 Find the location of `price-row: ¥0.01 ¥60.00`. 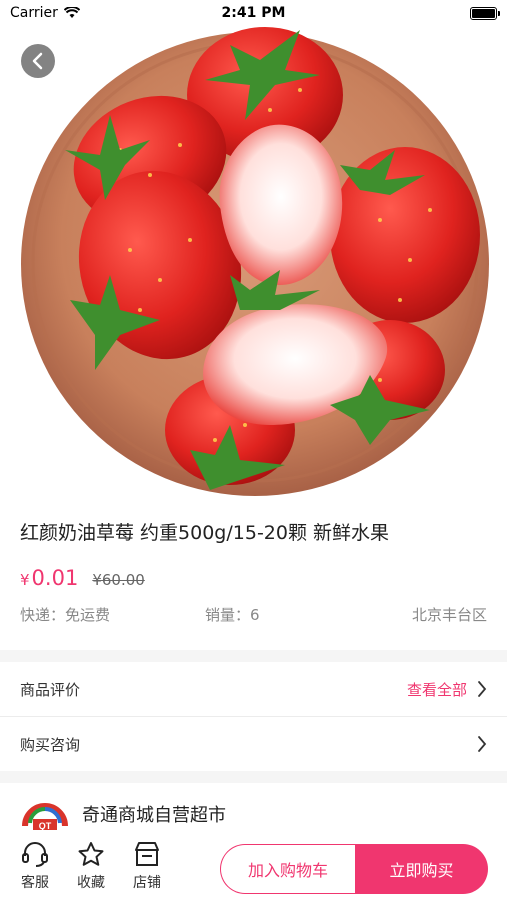

price-row: ¥0.01 ¥60.00 is located at coordinates (82, 578).